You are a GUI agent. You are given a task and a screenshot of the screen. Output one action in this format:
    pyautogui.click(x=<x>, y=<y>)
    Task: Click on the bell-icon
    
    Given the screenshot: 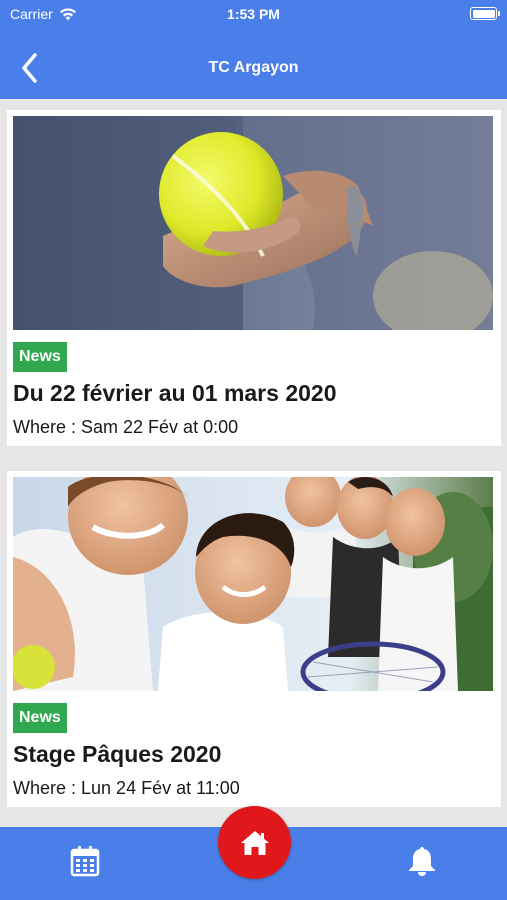 What is the action you would take?
    pyautogui.click(x=422, y=861)
    